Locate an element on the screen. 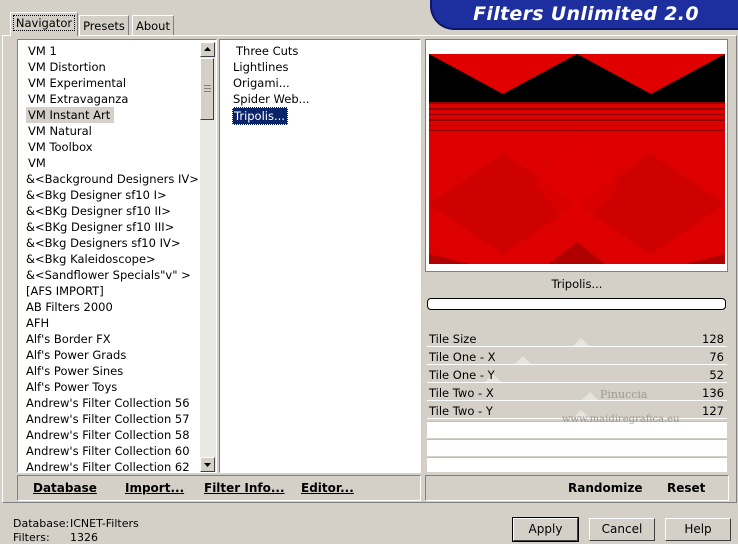  category-item: [AFS IMPORT] is located at coordinates (66, 291).